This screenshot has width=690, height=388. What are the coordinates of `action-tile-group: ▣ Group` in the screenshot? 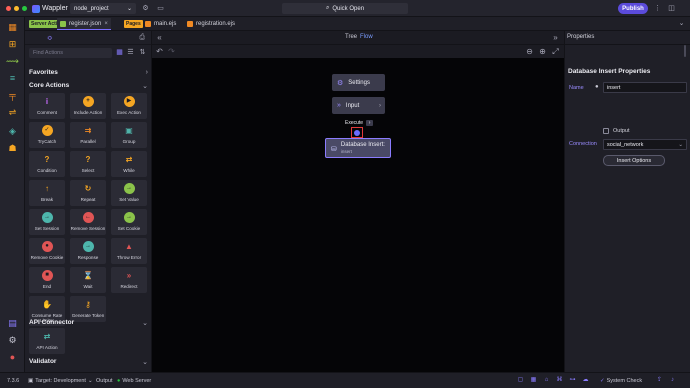 It's located at (129, 135).